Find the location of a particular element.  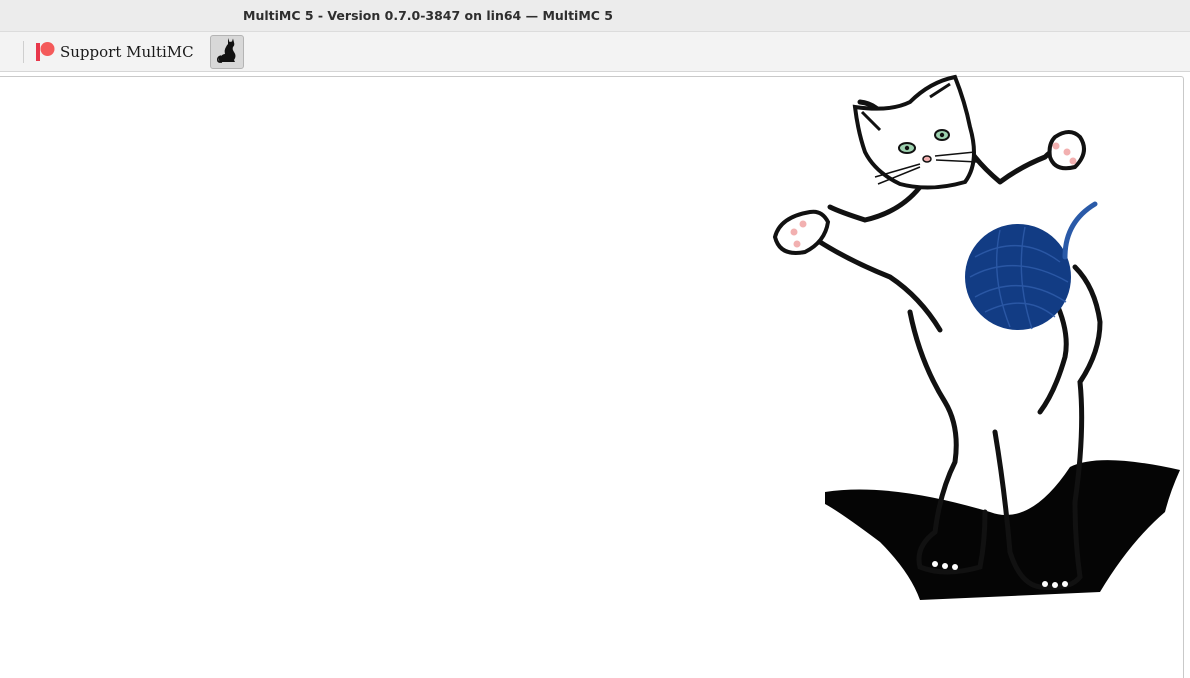

news-toolbar: Support MultiMC is located at coordinates (595, 52).